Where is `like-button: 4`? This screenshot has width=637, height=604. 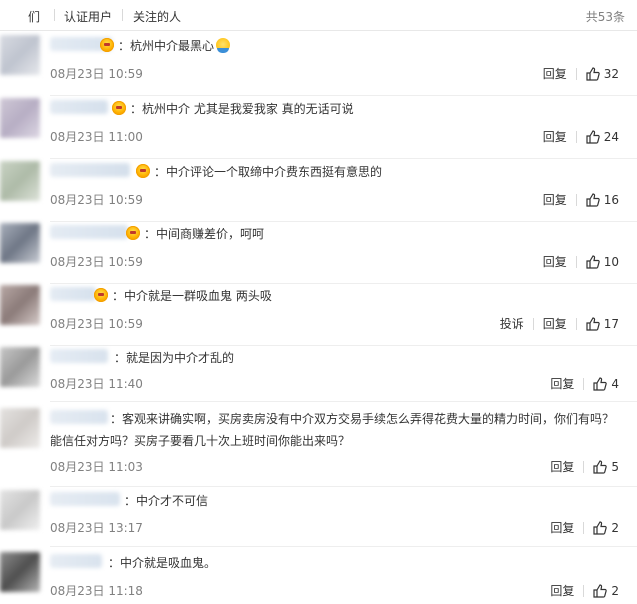
like-button: 4 is located at coordinates (606, 384).